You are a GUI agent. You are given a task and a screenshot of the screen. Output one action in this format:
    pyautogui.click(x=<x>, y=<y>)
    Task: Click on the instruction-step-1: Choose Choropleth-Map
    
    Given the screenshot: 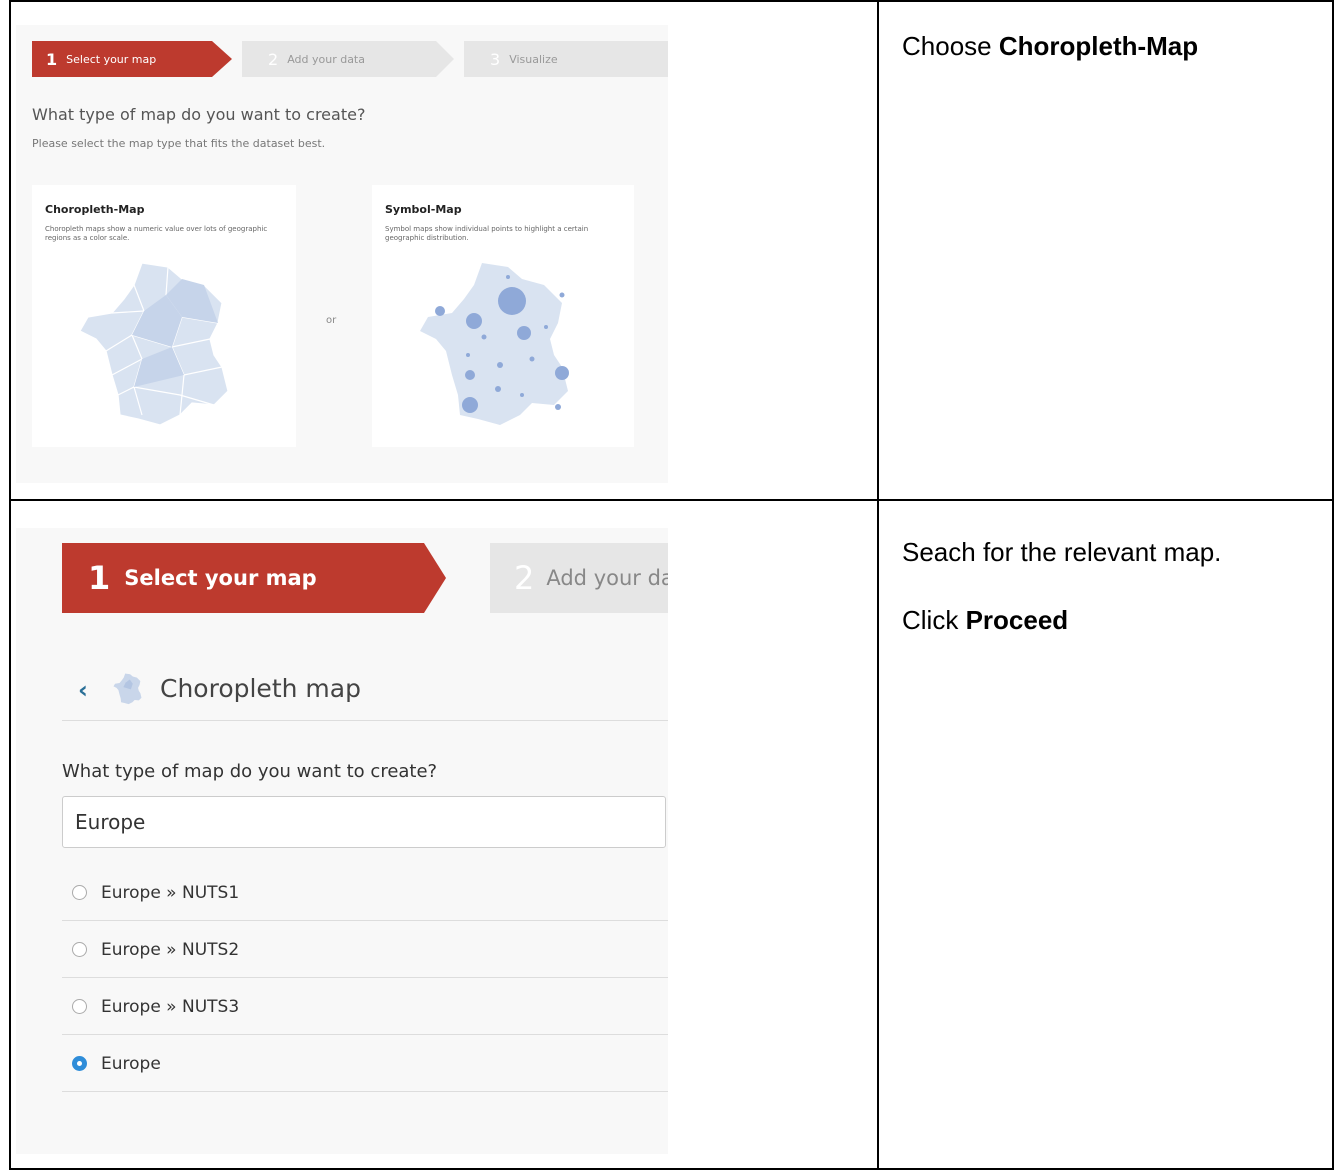 What is the action you would take?
    pyautogui.click(x=1050, y=46)
    